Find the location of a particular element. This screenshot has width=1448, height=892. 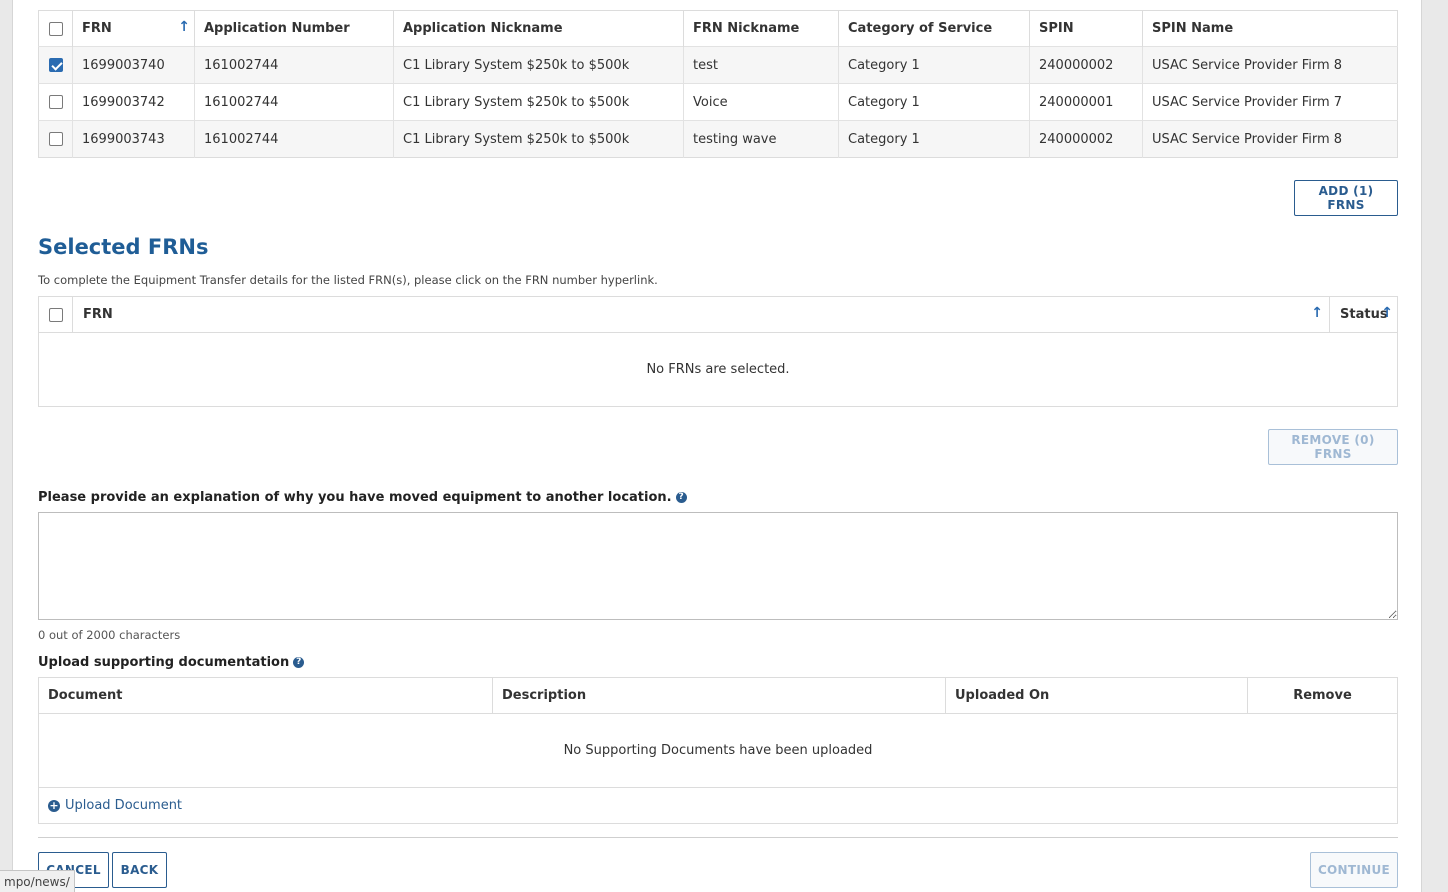

selected-frns-title: Selected FRNs is located at coordinates (123, 247).